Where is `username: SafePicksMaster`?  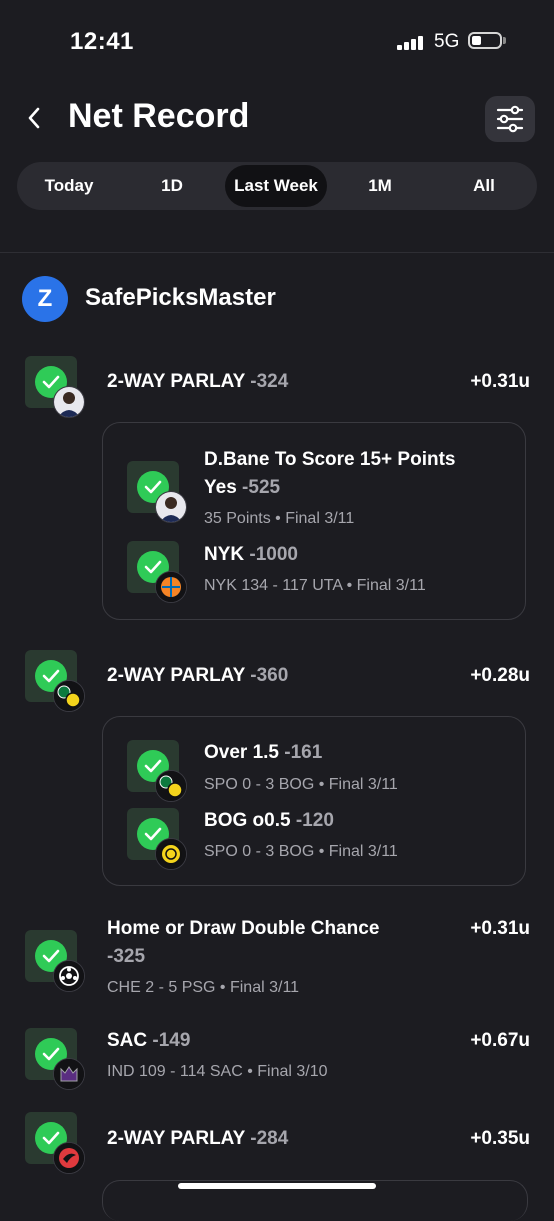 username: SafePicksMaster is located at coordinates (180, 297).